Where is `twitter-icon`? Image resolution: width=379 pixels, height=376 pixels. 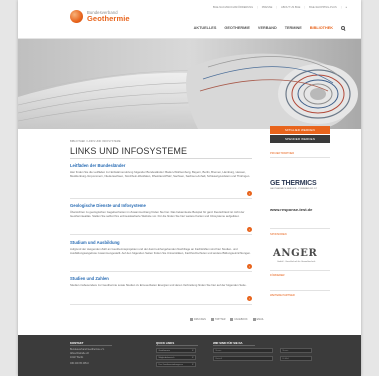
twitter-icon is located at coordinates (212, 319).